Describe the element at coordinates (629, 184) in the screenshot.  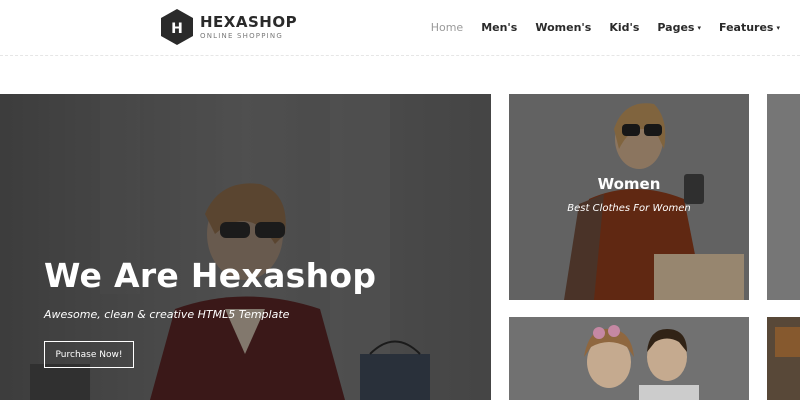
I see `women-card-title: Women` at that location.